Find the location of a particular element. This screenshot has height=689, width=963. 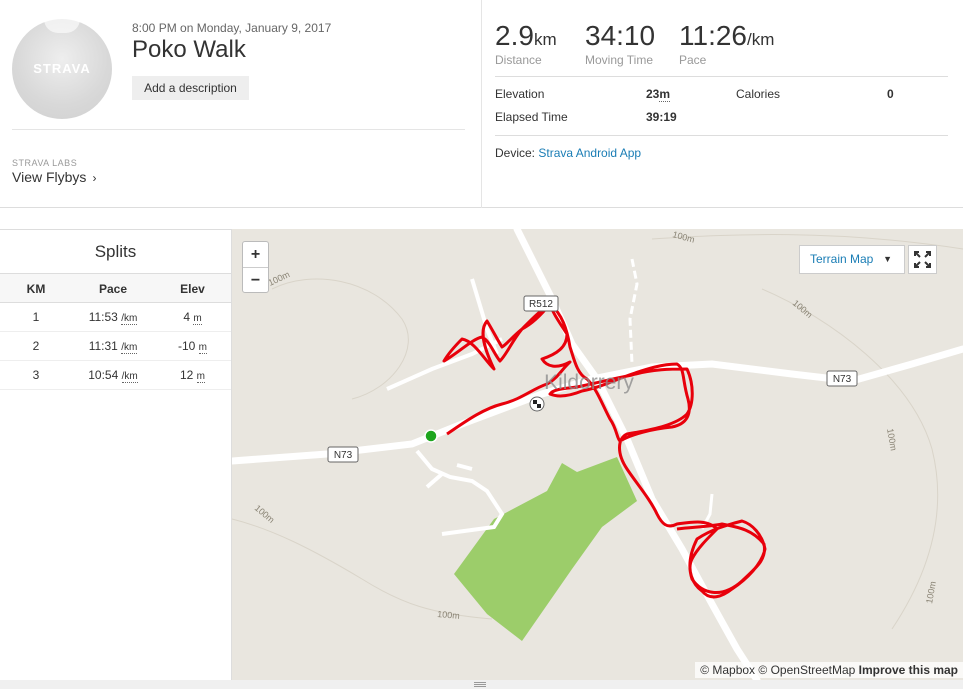

splits-header-row: KM Pace Elev is located at coordinates (115, 288).